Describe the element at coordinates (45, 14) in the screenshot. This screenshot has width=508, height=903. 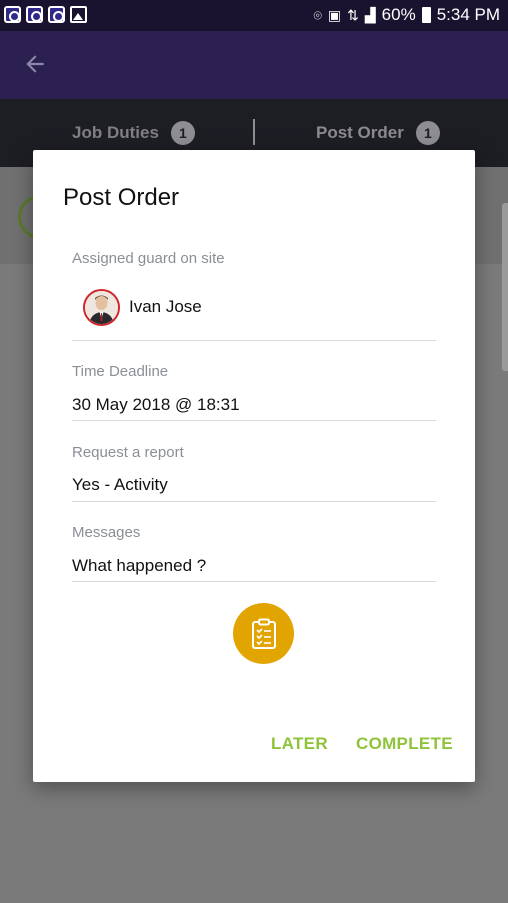
I see `notification-icons` at that location.